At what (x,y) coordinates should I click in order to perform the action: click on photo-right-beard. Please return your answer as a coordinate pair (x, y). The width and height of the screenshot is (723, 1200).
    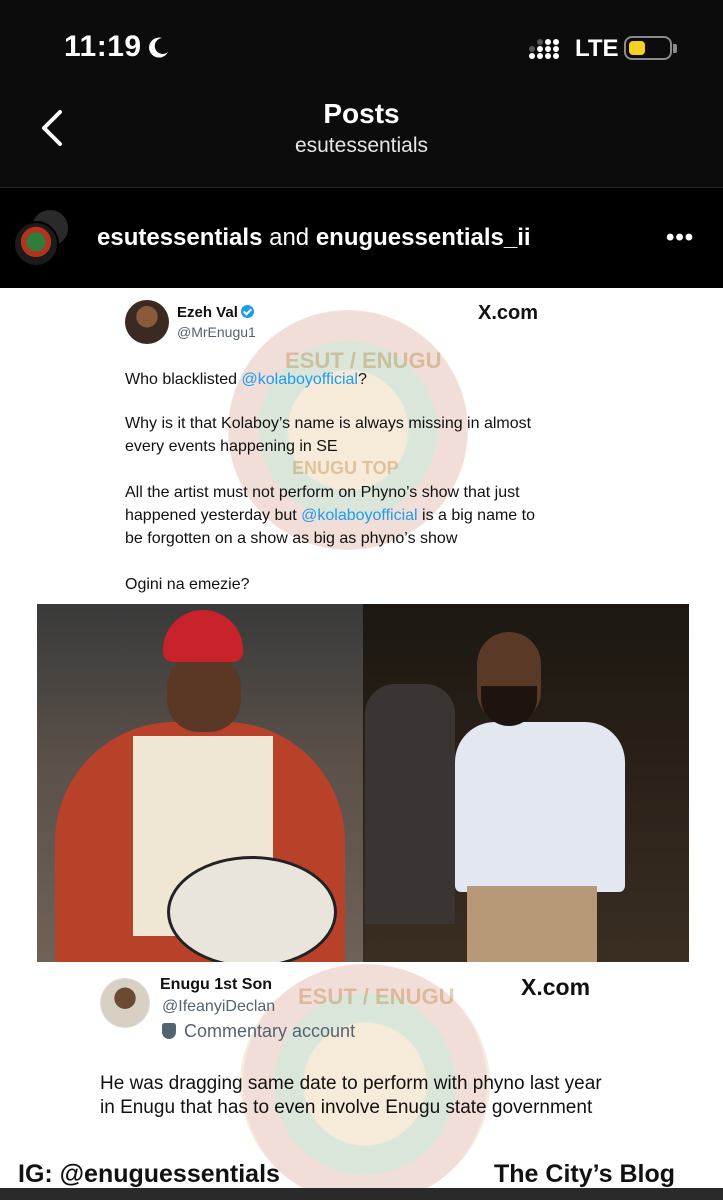
    Looking at the image, I should click on (509, 706).